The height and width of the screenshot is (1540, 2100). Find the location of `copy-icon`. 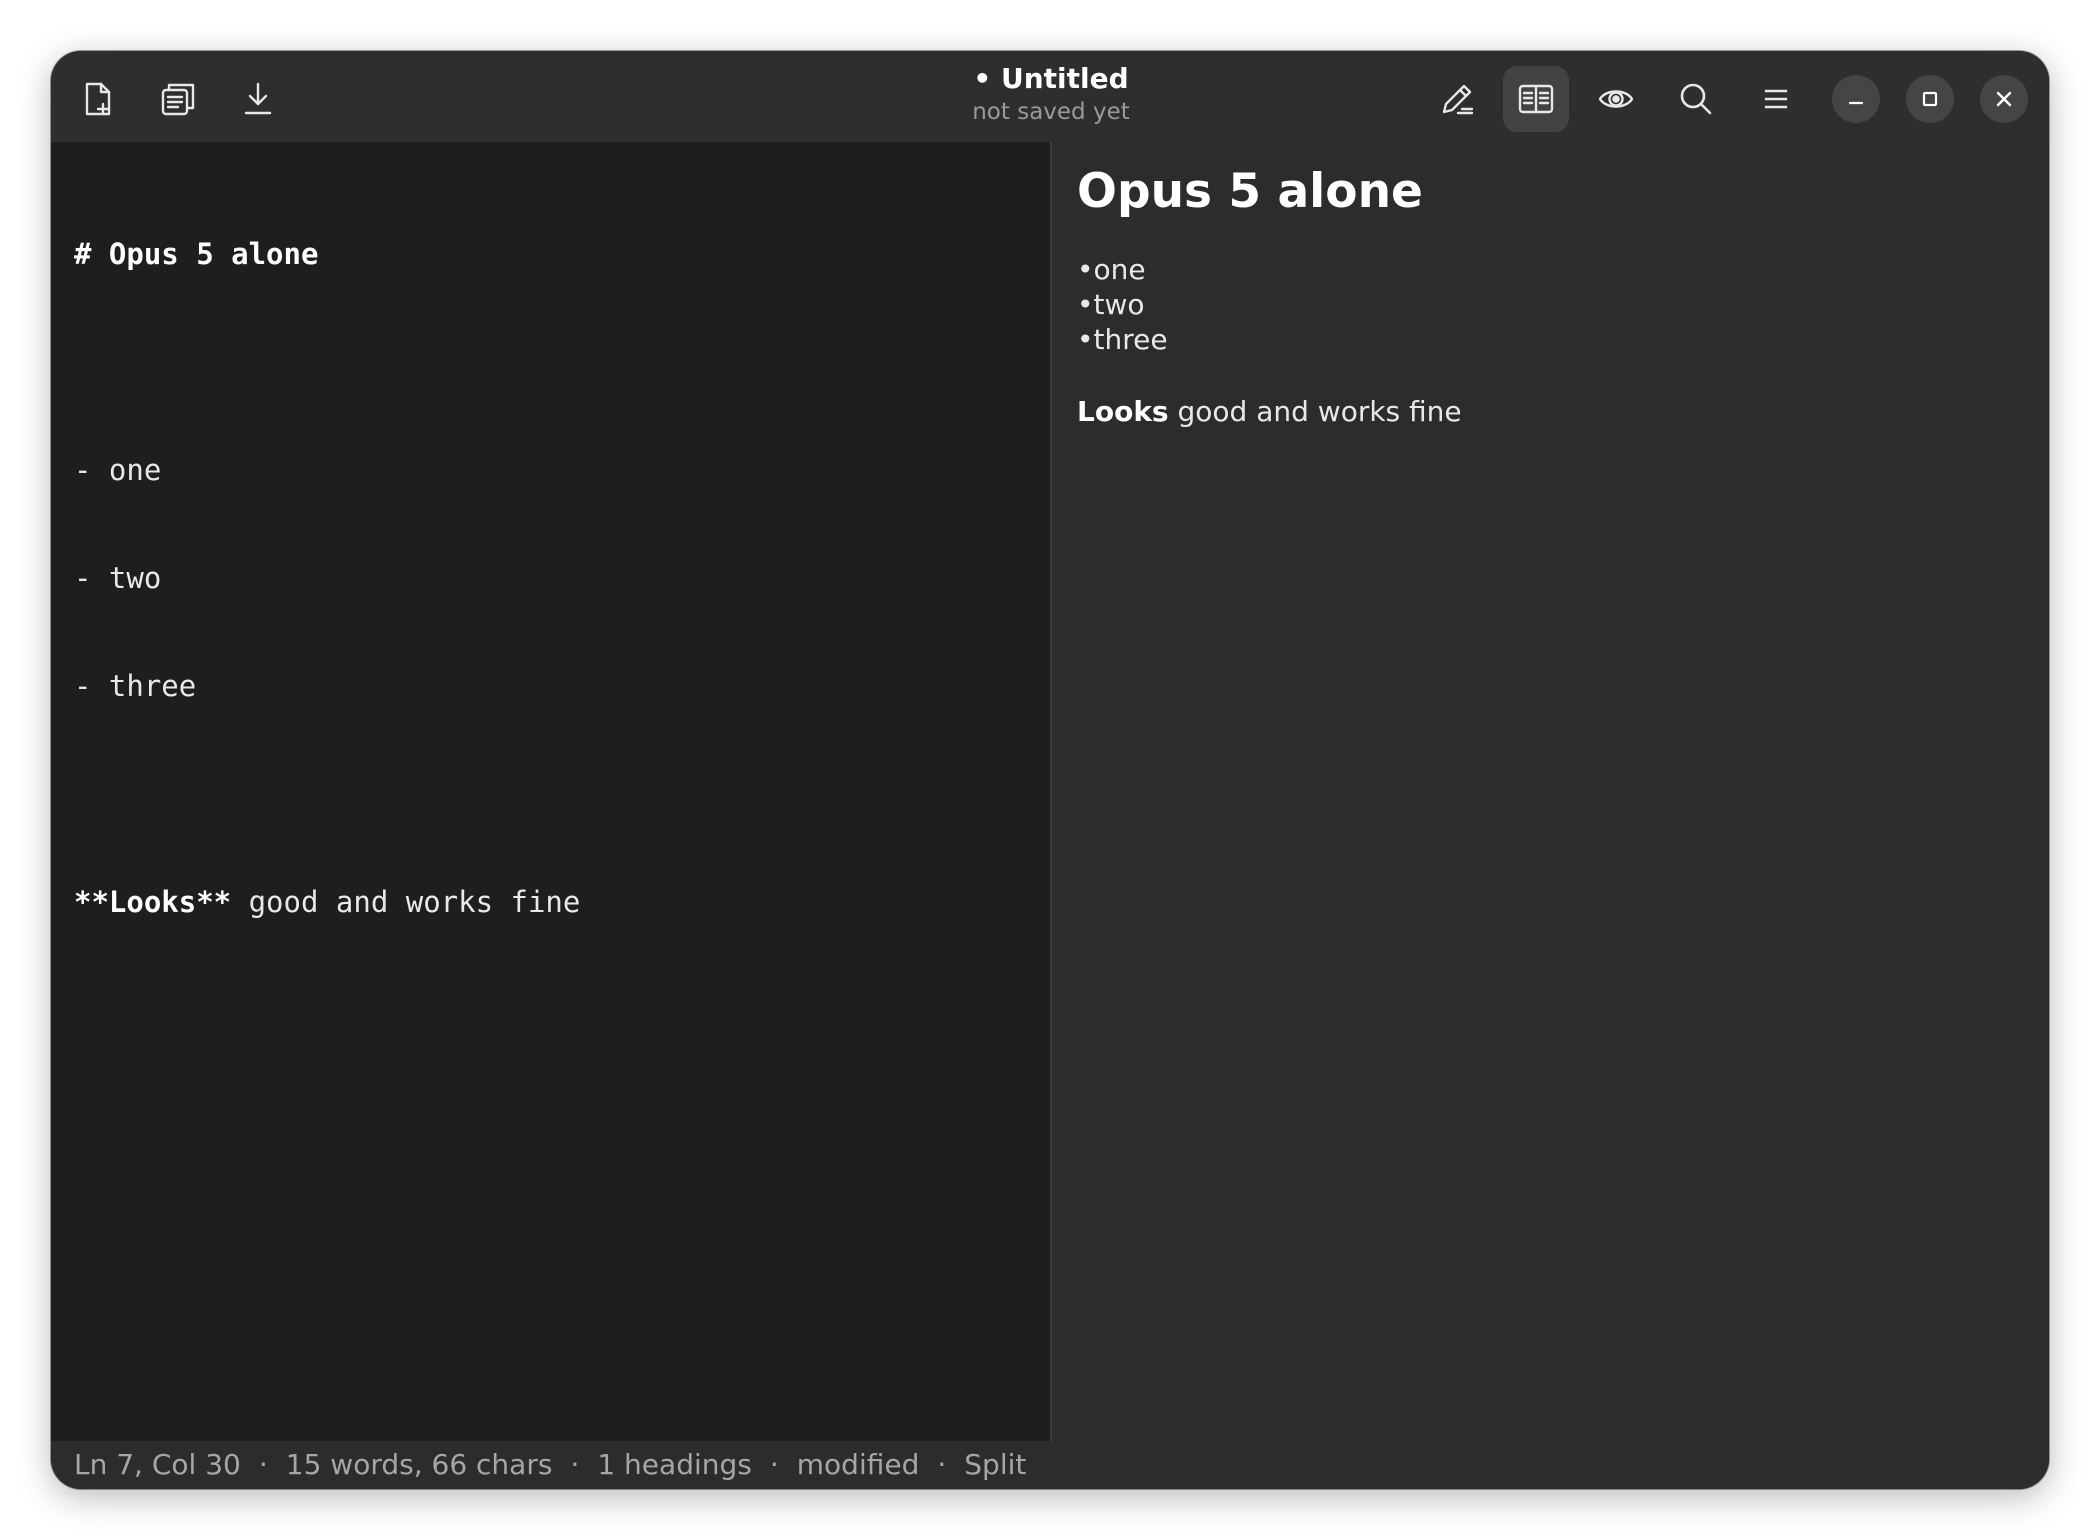

copy-icon is located at coordinates (178, 99).